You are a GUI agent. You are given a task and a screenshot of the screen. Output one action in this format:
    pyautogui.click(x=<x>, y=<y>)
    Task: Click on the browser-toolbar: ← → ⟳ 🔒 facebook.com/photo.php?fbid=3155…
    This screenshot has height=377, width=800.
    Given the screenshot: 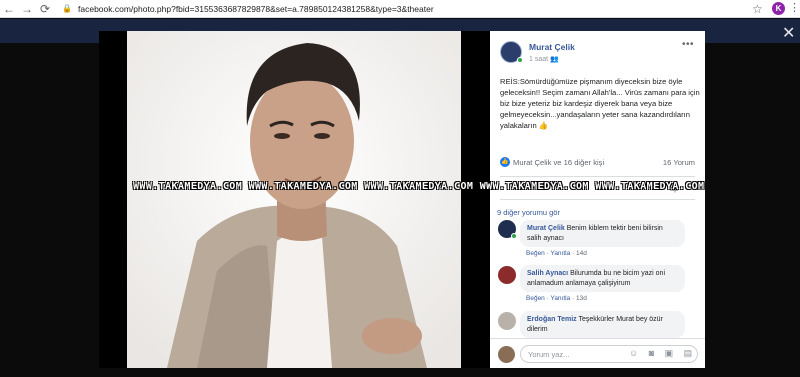 What is the action you would take?
    pyautogui.click(x=400, y=9)
    